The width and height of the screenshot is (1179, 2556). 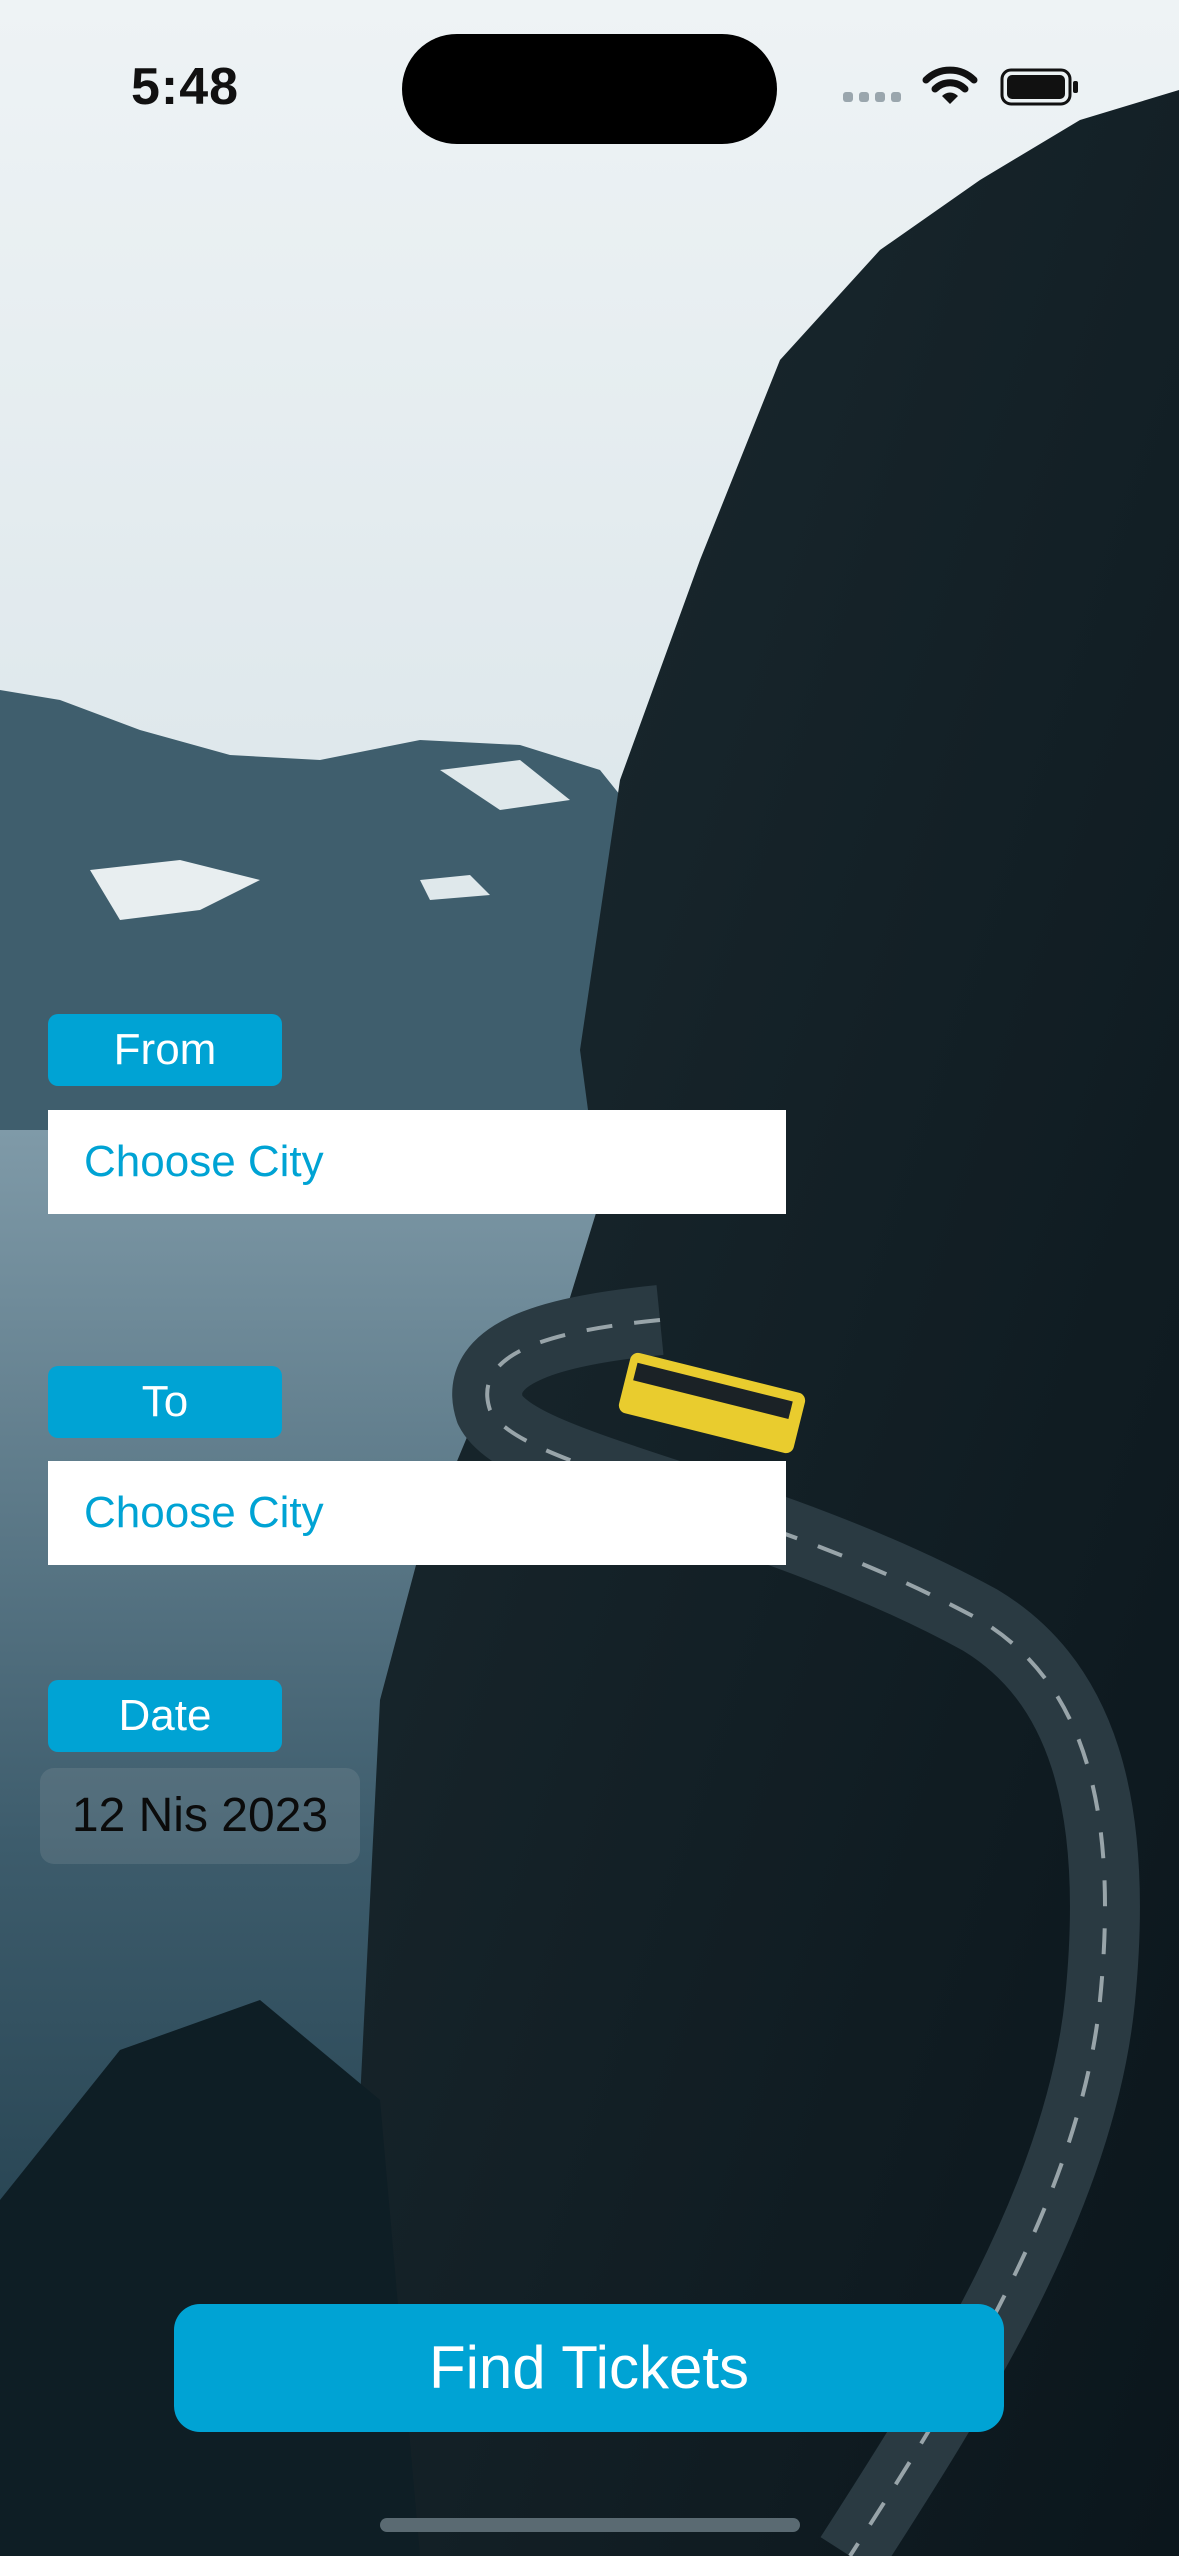 I want to click on find-tickets-button: Find Tickets, so click(x=589, y=2368).